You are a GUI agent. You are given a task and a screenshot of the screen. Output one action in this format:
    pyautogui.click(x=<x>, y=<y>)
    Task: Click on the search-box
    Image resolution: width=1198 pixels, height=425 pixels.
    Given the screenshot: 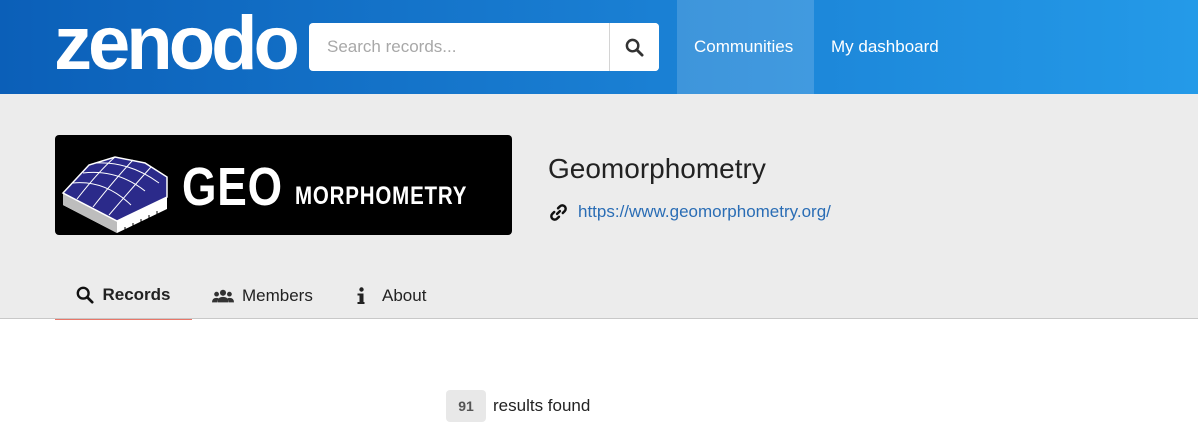 What is the action you would take?
    pyautogui.click(x=484, y=47)
    